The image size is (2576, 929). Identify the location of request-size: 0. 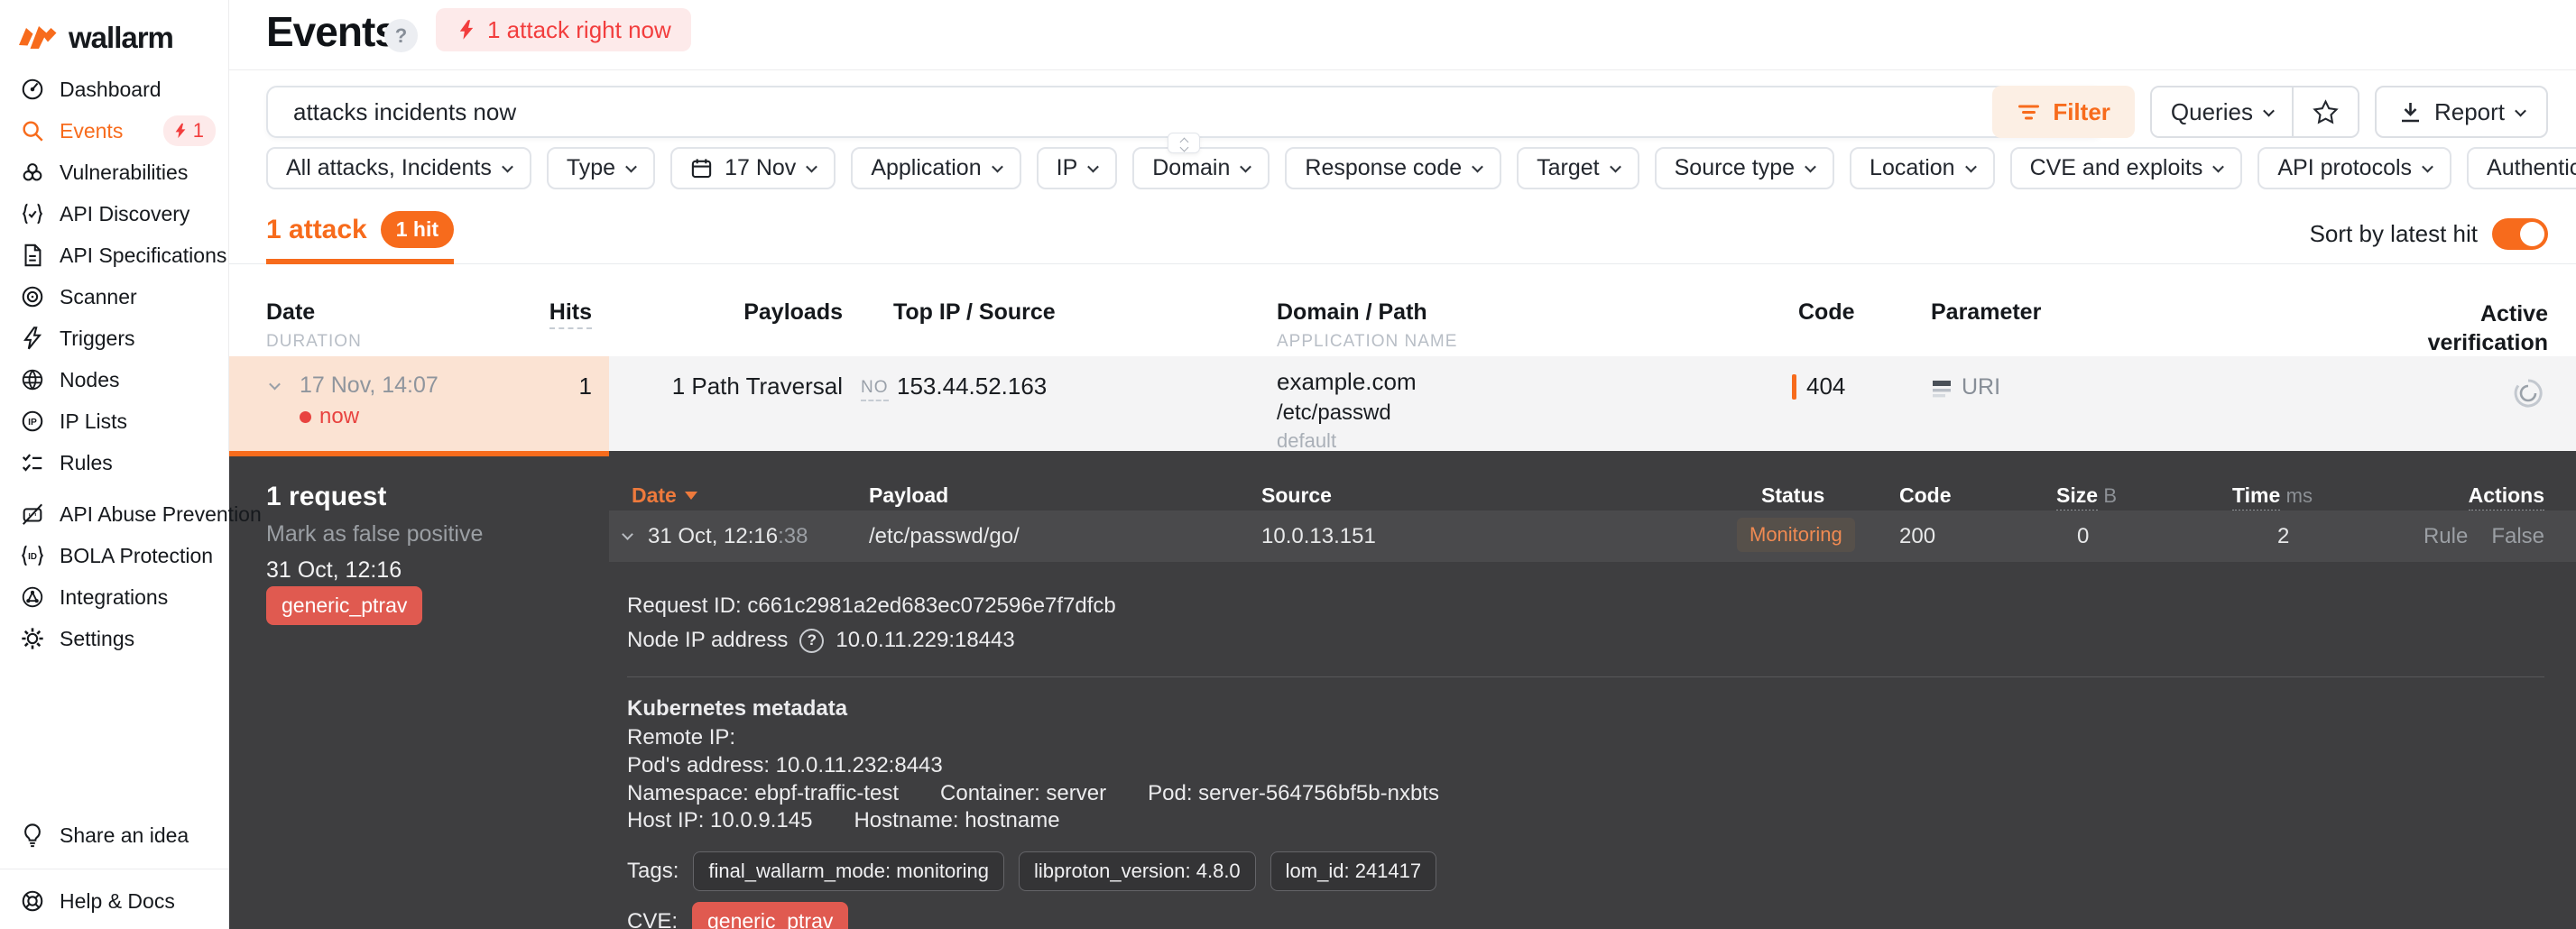
(2083, 536).